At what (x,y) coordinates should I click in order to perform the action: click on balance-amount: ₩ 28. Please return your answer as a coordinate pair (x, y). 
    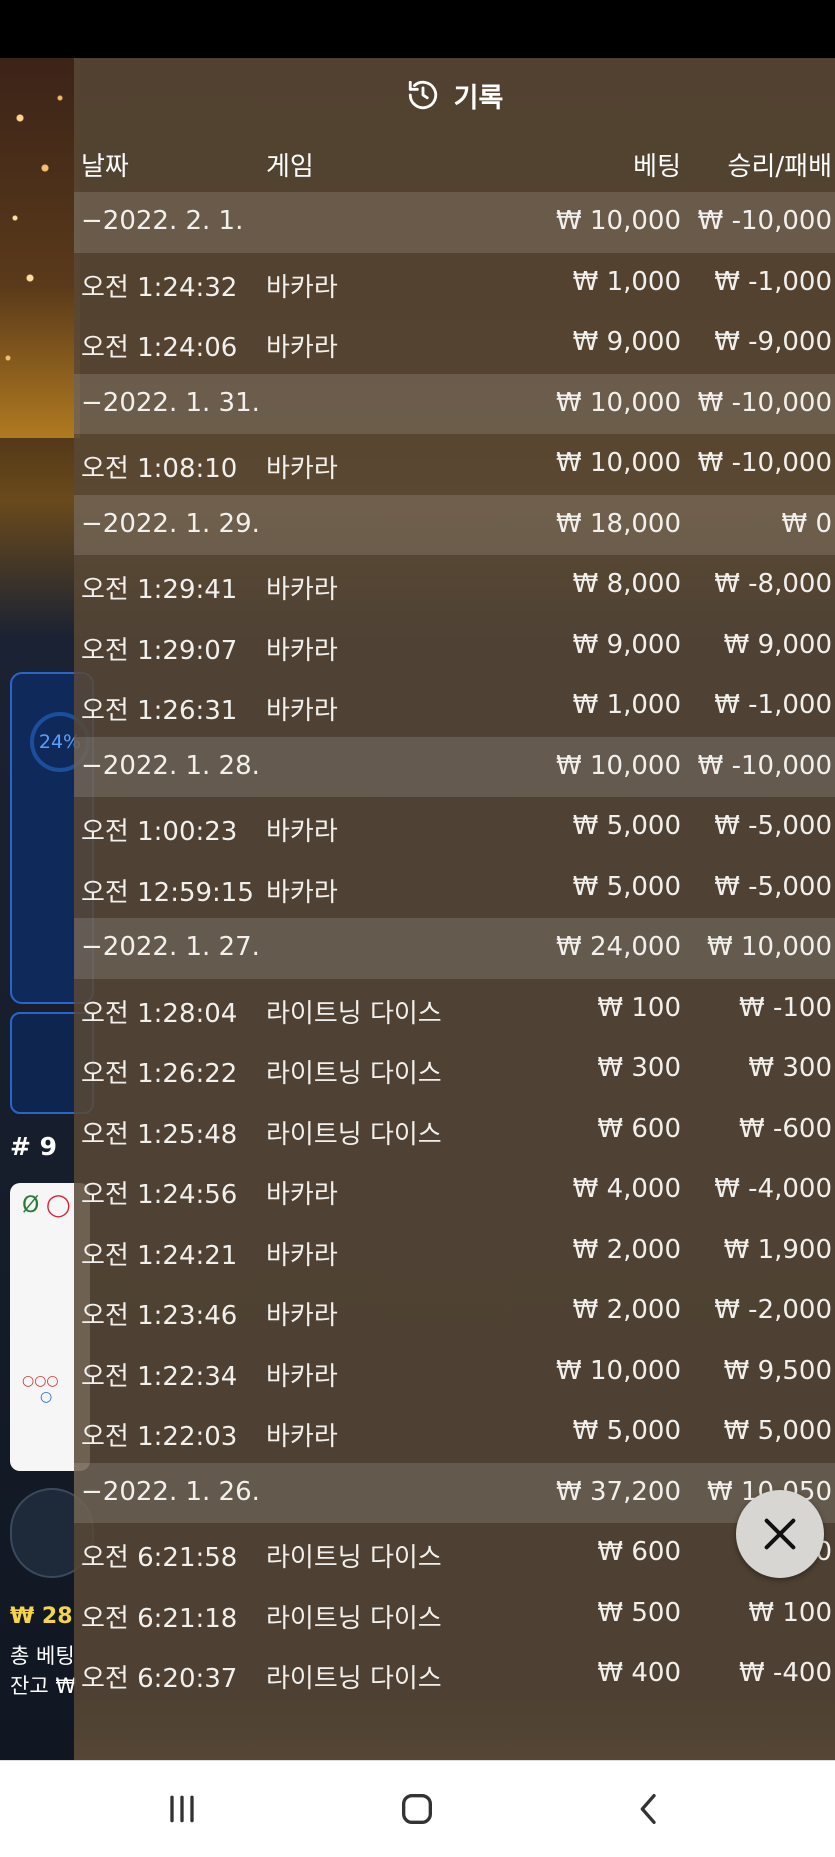
    Looking at the image, I should click on (41, 1616).